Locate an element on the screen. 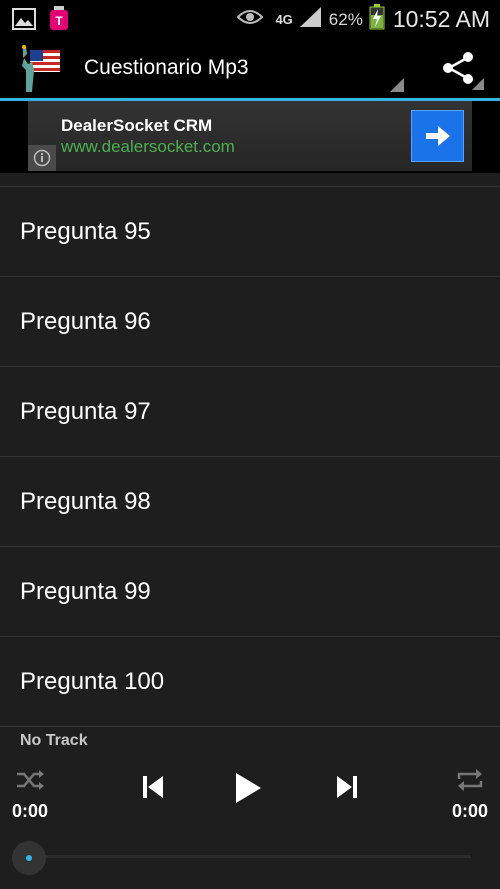 Image resolution: width=500 pixels, height=889 pixels. battery-charging-icon is located at coordinates (377, 19).